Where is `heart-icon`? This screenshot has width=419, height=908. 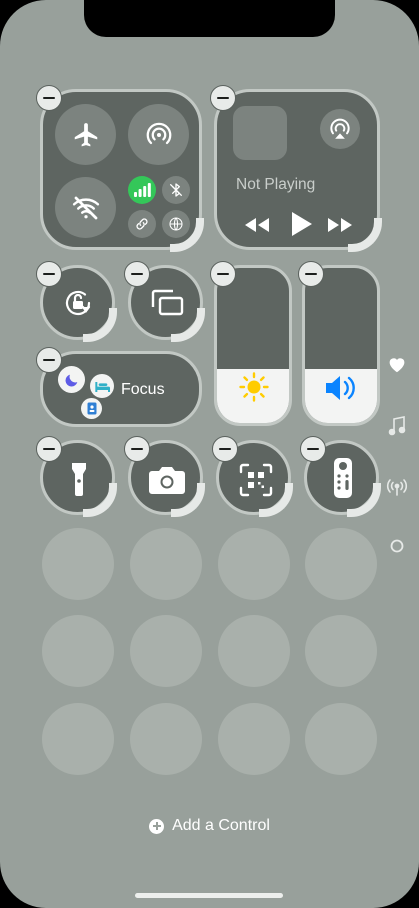 heart-icon is located at coordinates (397, 365).